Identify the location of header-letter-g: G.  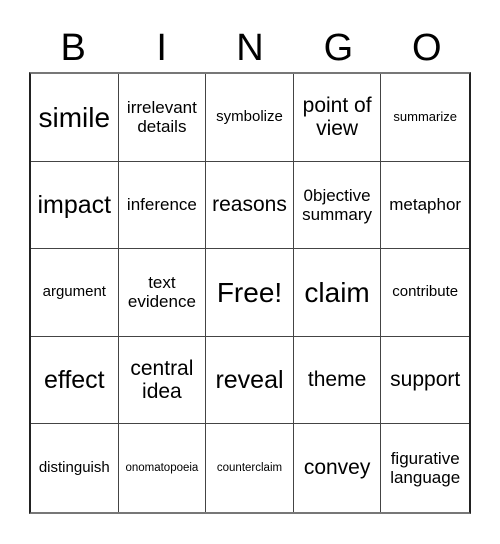
(338, 48).